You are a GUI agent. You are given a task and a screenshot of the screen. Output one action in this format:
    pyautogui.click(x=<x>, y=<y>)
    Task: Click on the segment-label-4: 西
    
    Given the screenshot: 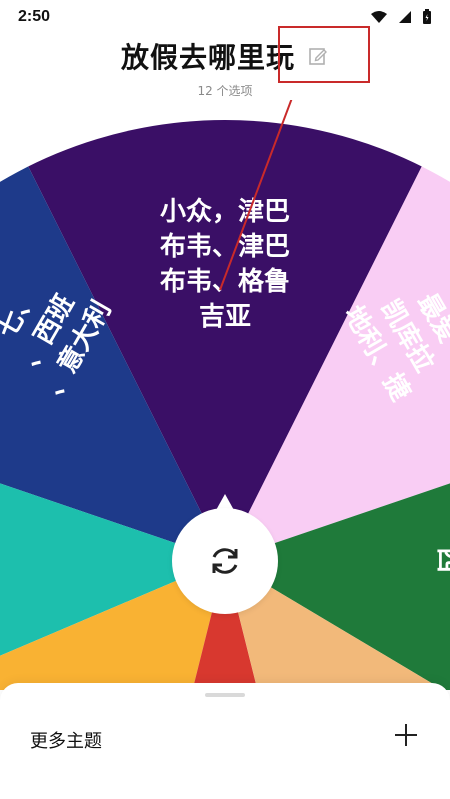 What is the action you would take?
    pyautogui.click(x=441, y=560)
    